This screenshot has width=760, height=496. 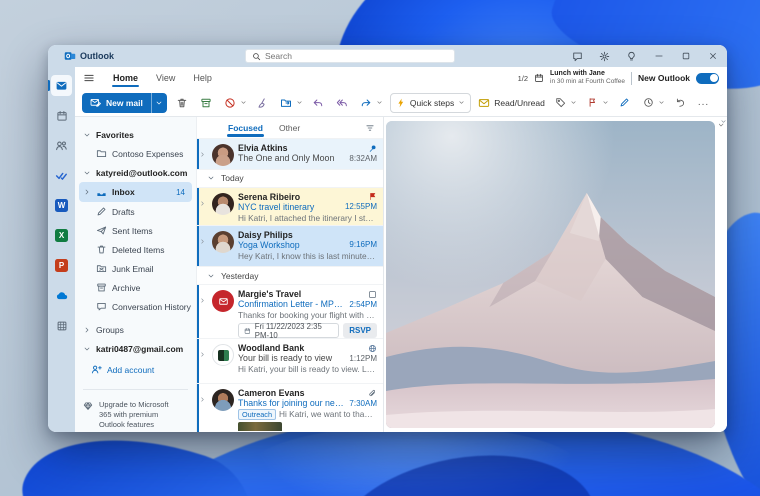 I want to click on forward-icon, so click(x=366, y=102).